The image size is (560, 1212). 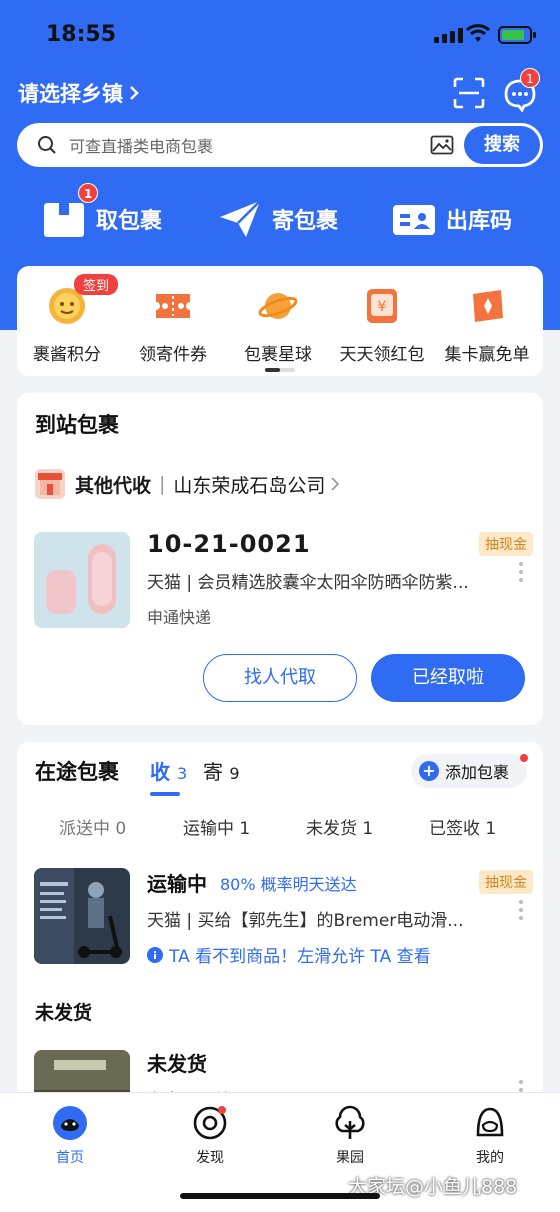 I want to click on station-info: 其他代收 | 山东荣成石岛公司, so click(x=187, y=484).